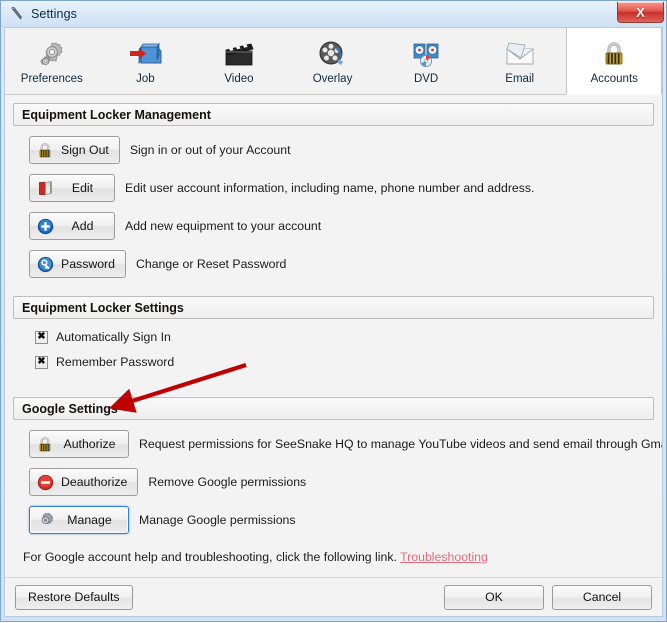 Image resolution: width=667 pixels, height=623 pixels. I want to click on button-label: Password, so click(88, 264).